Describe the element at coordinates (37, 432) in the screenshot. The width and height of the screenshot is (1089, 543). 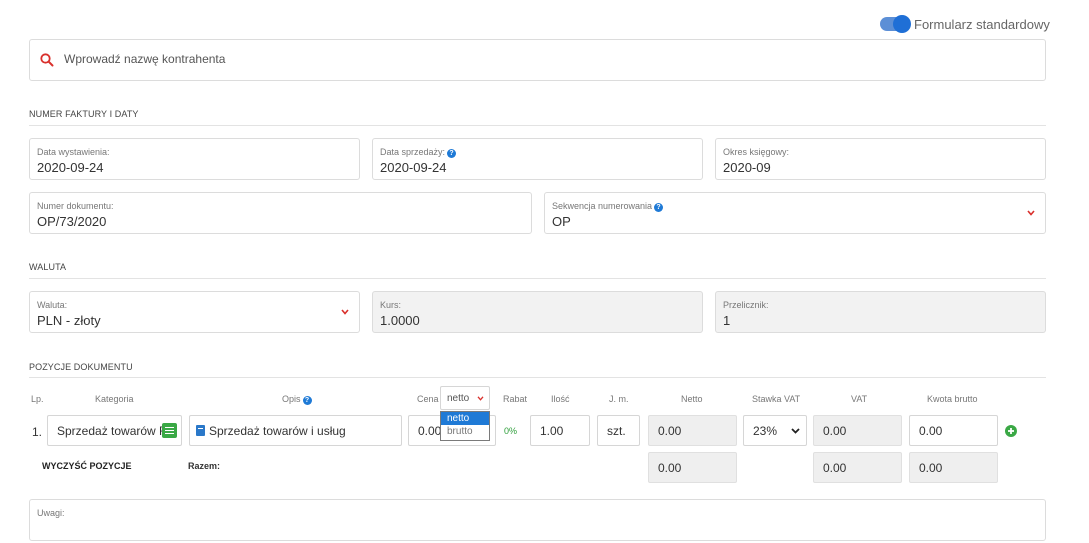
I see `row-lp: 1.` at that location.